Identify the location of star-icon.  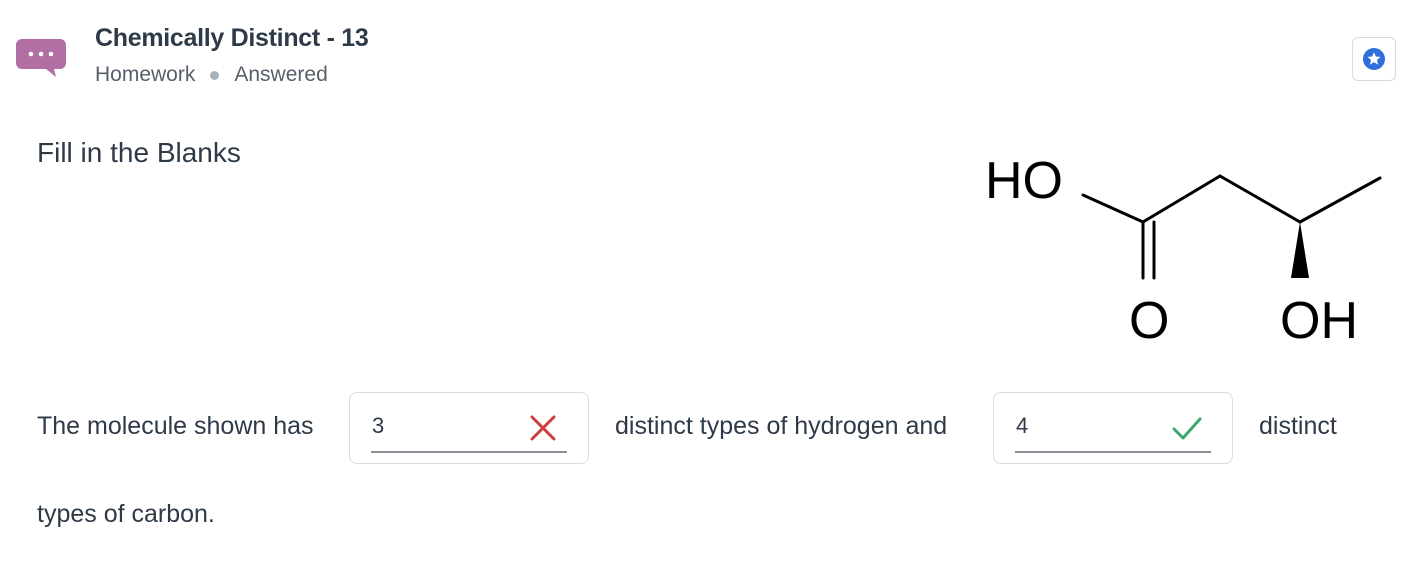
(1374, 59).